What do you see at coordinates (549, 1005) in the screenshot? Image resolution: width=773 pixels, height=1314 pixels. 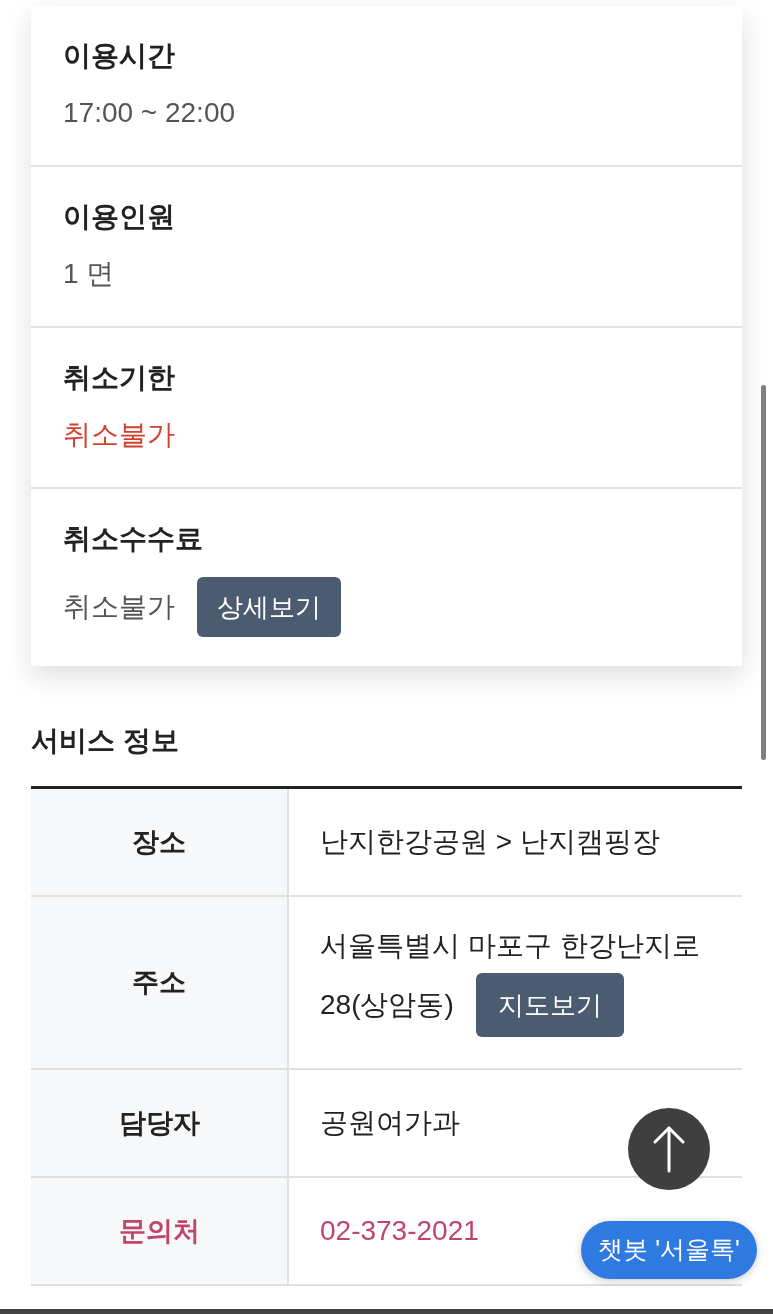 I see `map-button: 지도보기` at bounding box center [549, 1005].